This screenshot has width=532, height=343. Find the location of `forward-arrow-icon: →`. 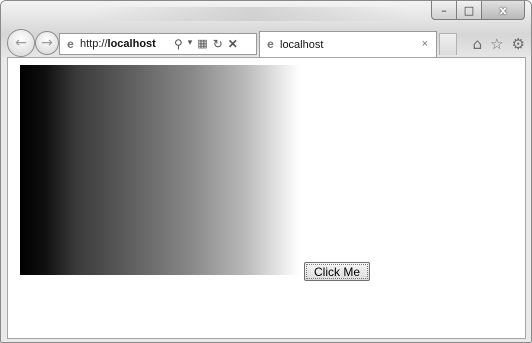

forward-arrow-icon: → is located at coordinates (47, 43).